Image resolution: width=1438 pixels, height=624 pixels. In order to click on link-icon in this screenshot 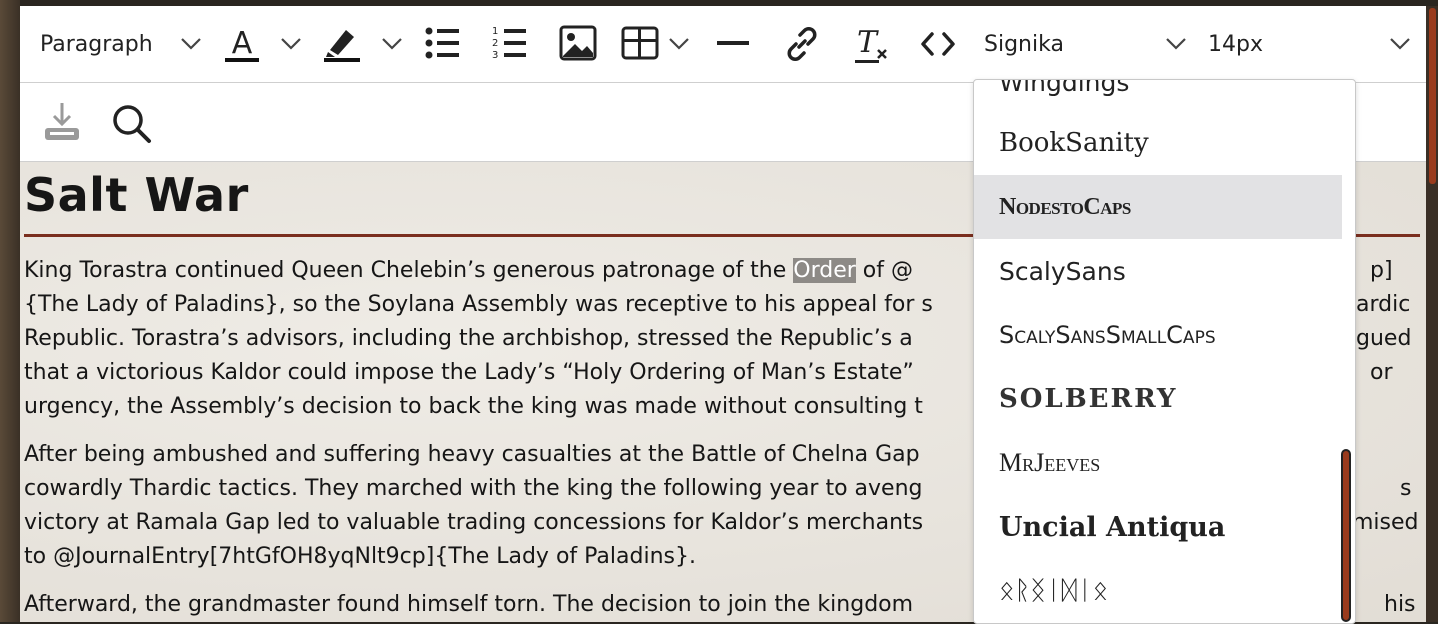, I will do `click(802, 44)`.